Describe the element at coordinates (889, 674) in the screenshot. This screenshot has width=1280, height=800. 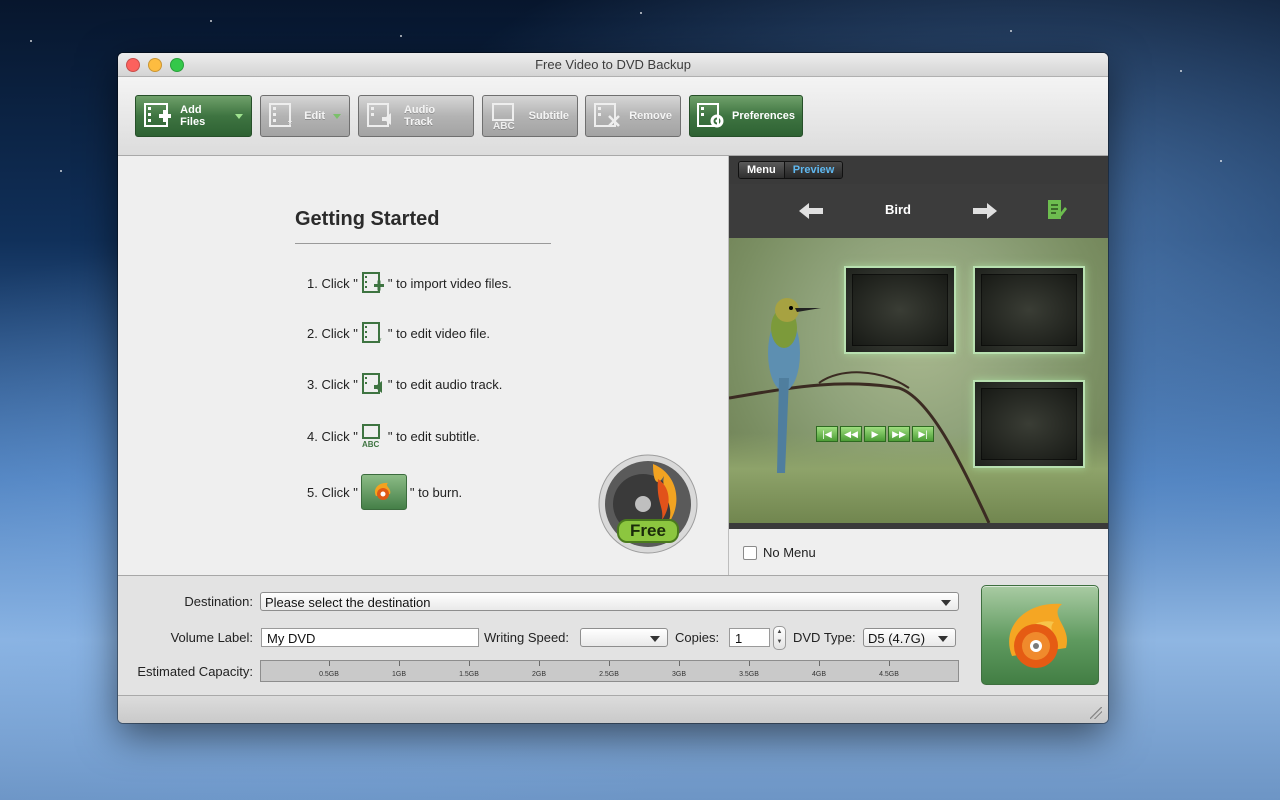
I see `capacity-tick-label: 4.5GB` at that location.